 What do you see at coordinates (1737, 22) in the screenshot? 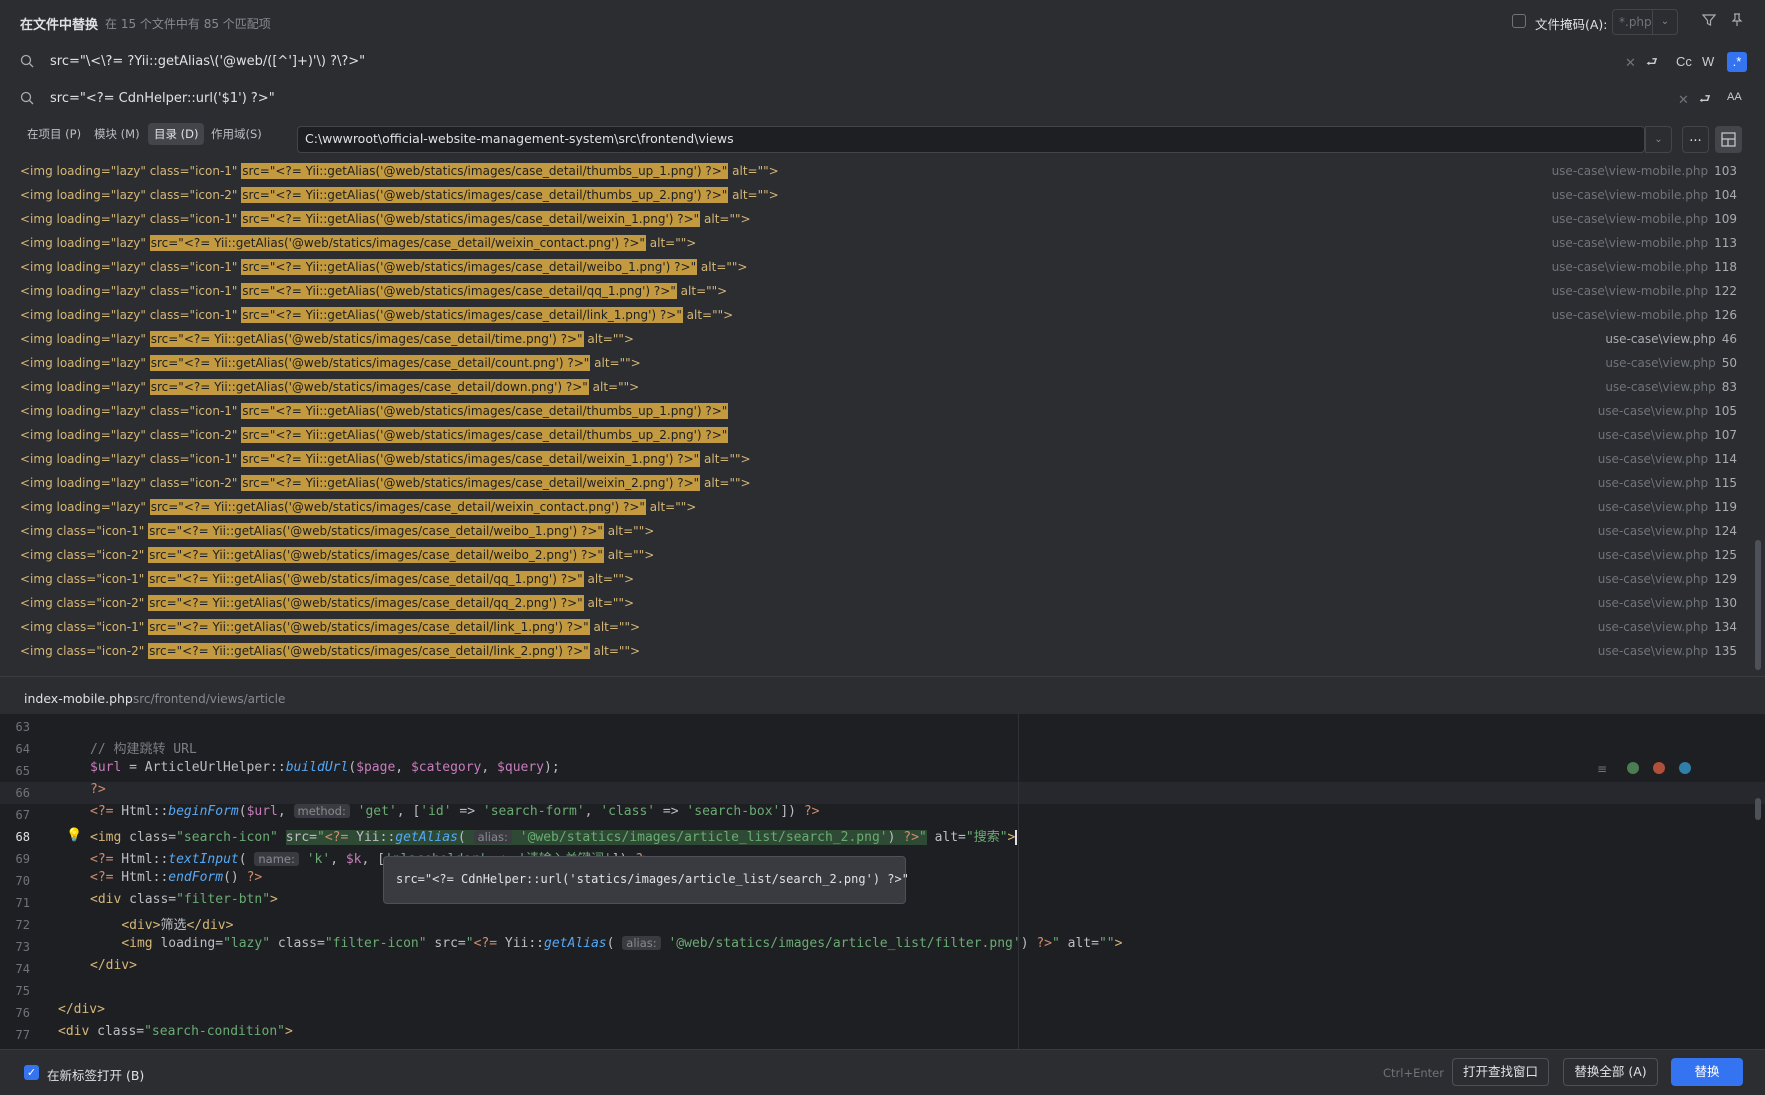
I see `pin-icon` at bounding box center [1737, 22].